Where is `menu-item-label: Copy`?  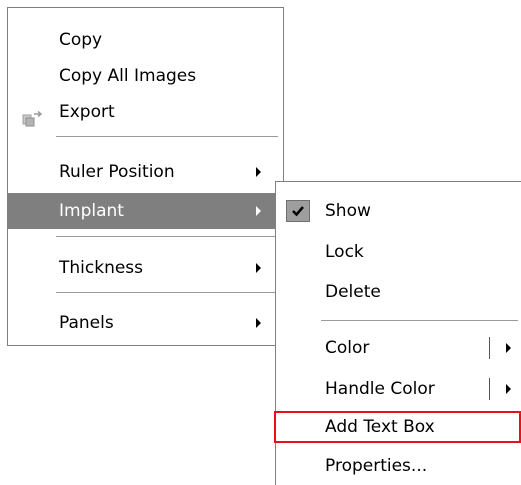 menu-item-label: Copy is located at coordinates (81, 40).